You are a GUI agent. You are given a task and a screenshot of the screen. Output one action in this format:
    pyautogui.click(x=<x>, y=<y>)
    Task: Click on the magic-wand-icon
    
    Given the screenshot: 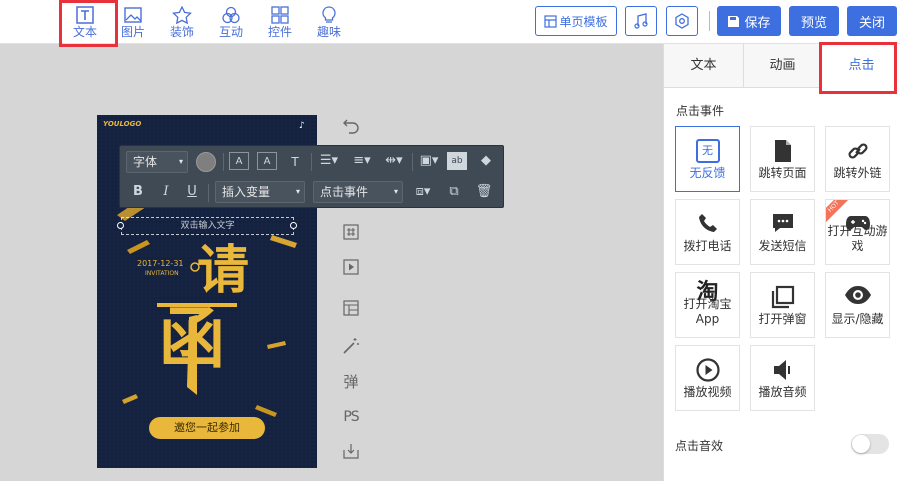 What is the action you would take?
    pyautogui.click(x=351, y=347)
    